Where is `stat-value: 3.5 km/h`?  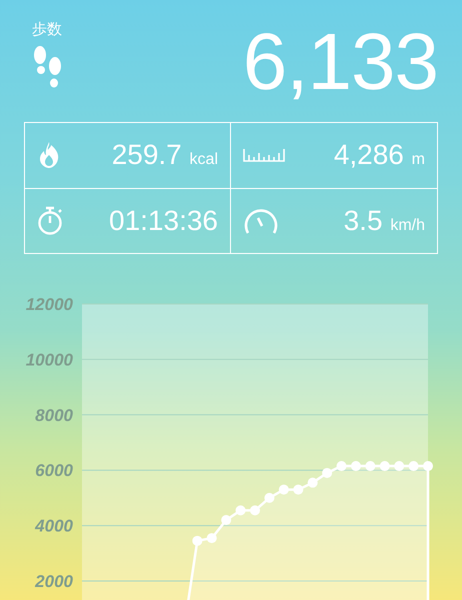 stat-value: 3.5 km/h is located at coordinates (384, 220).